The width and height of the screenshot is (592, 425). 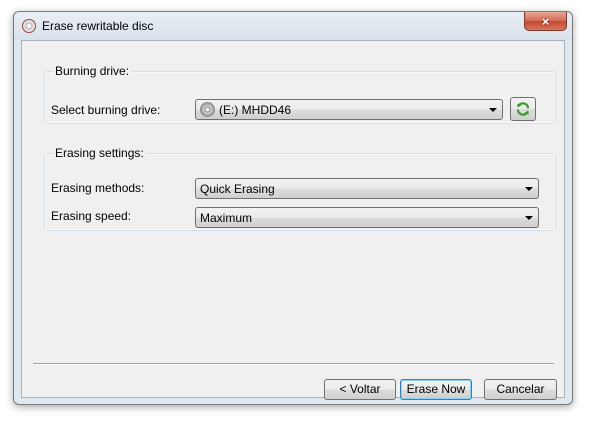 I want to click on erasing-methods-select: Quick Erasing, so click(x=367, y=188).